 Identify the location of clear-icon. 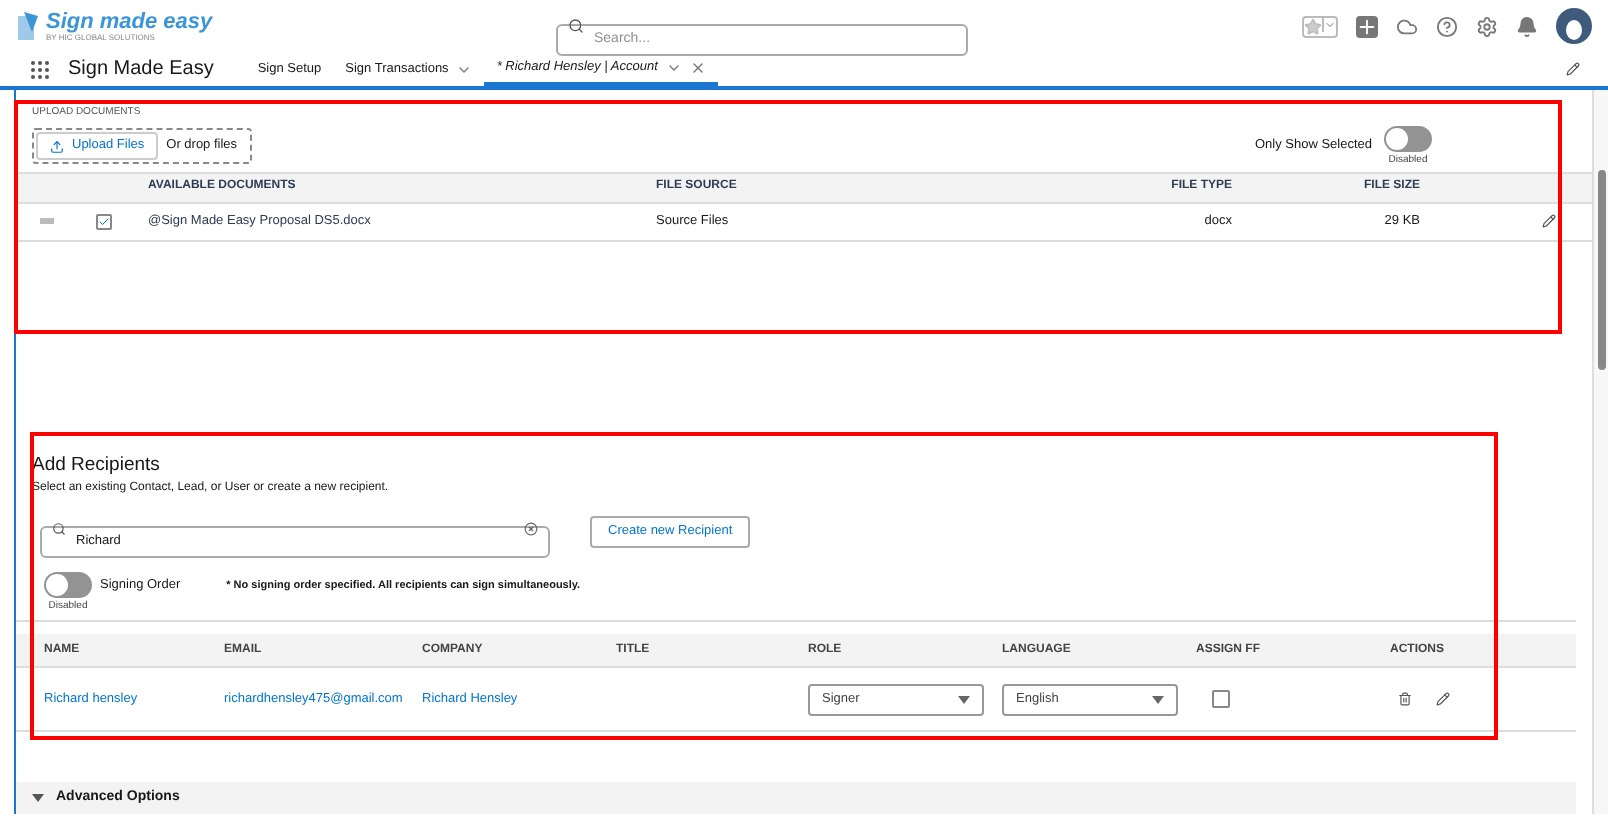
(531, 528).